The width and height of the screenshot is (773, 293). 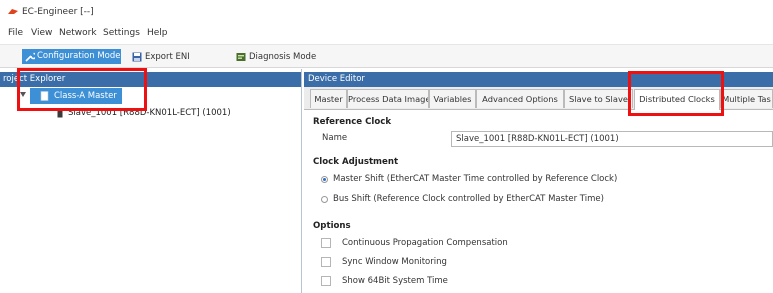 I want to click on configuration-mode-button: Configuration Mode, so click(x=71, y=56).